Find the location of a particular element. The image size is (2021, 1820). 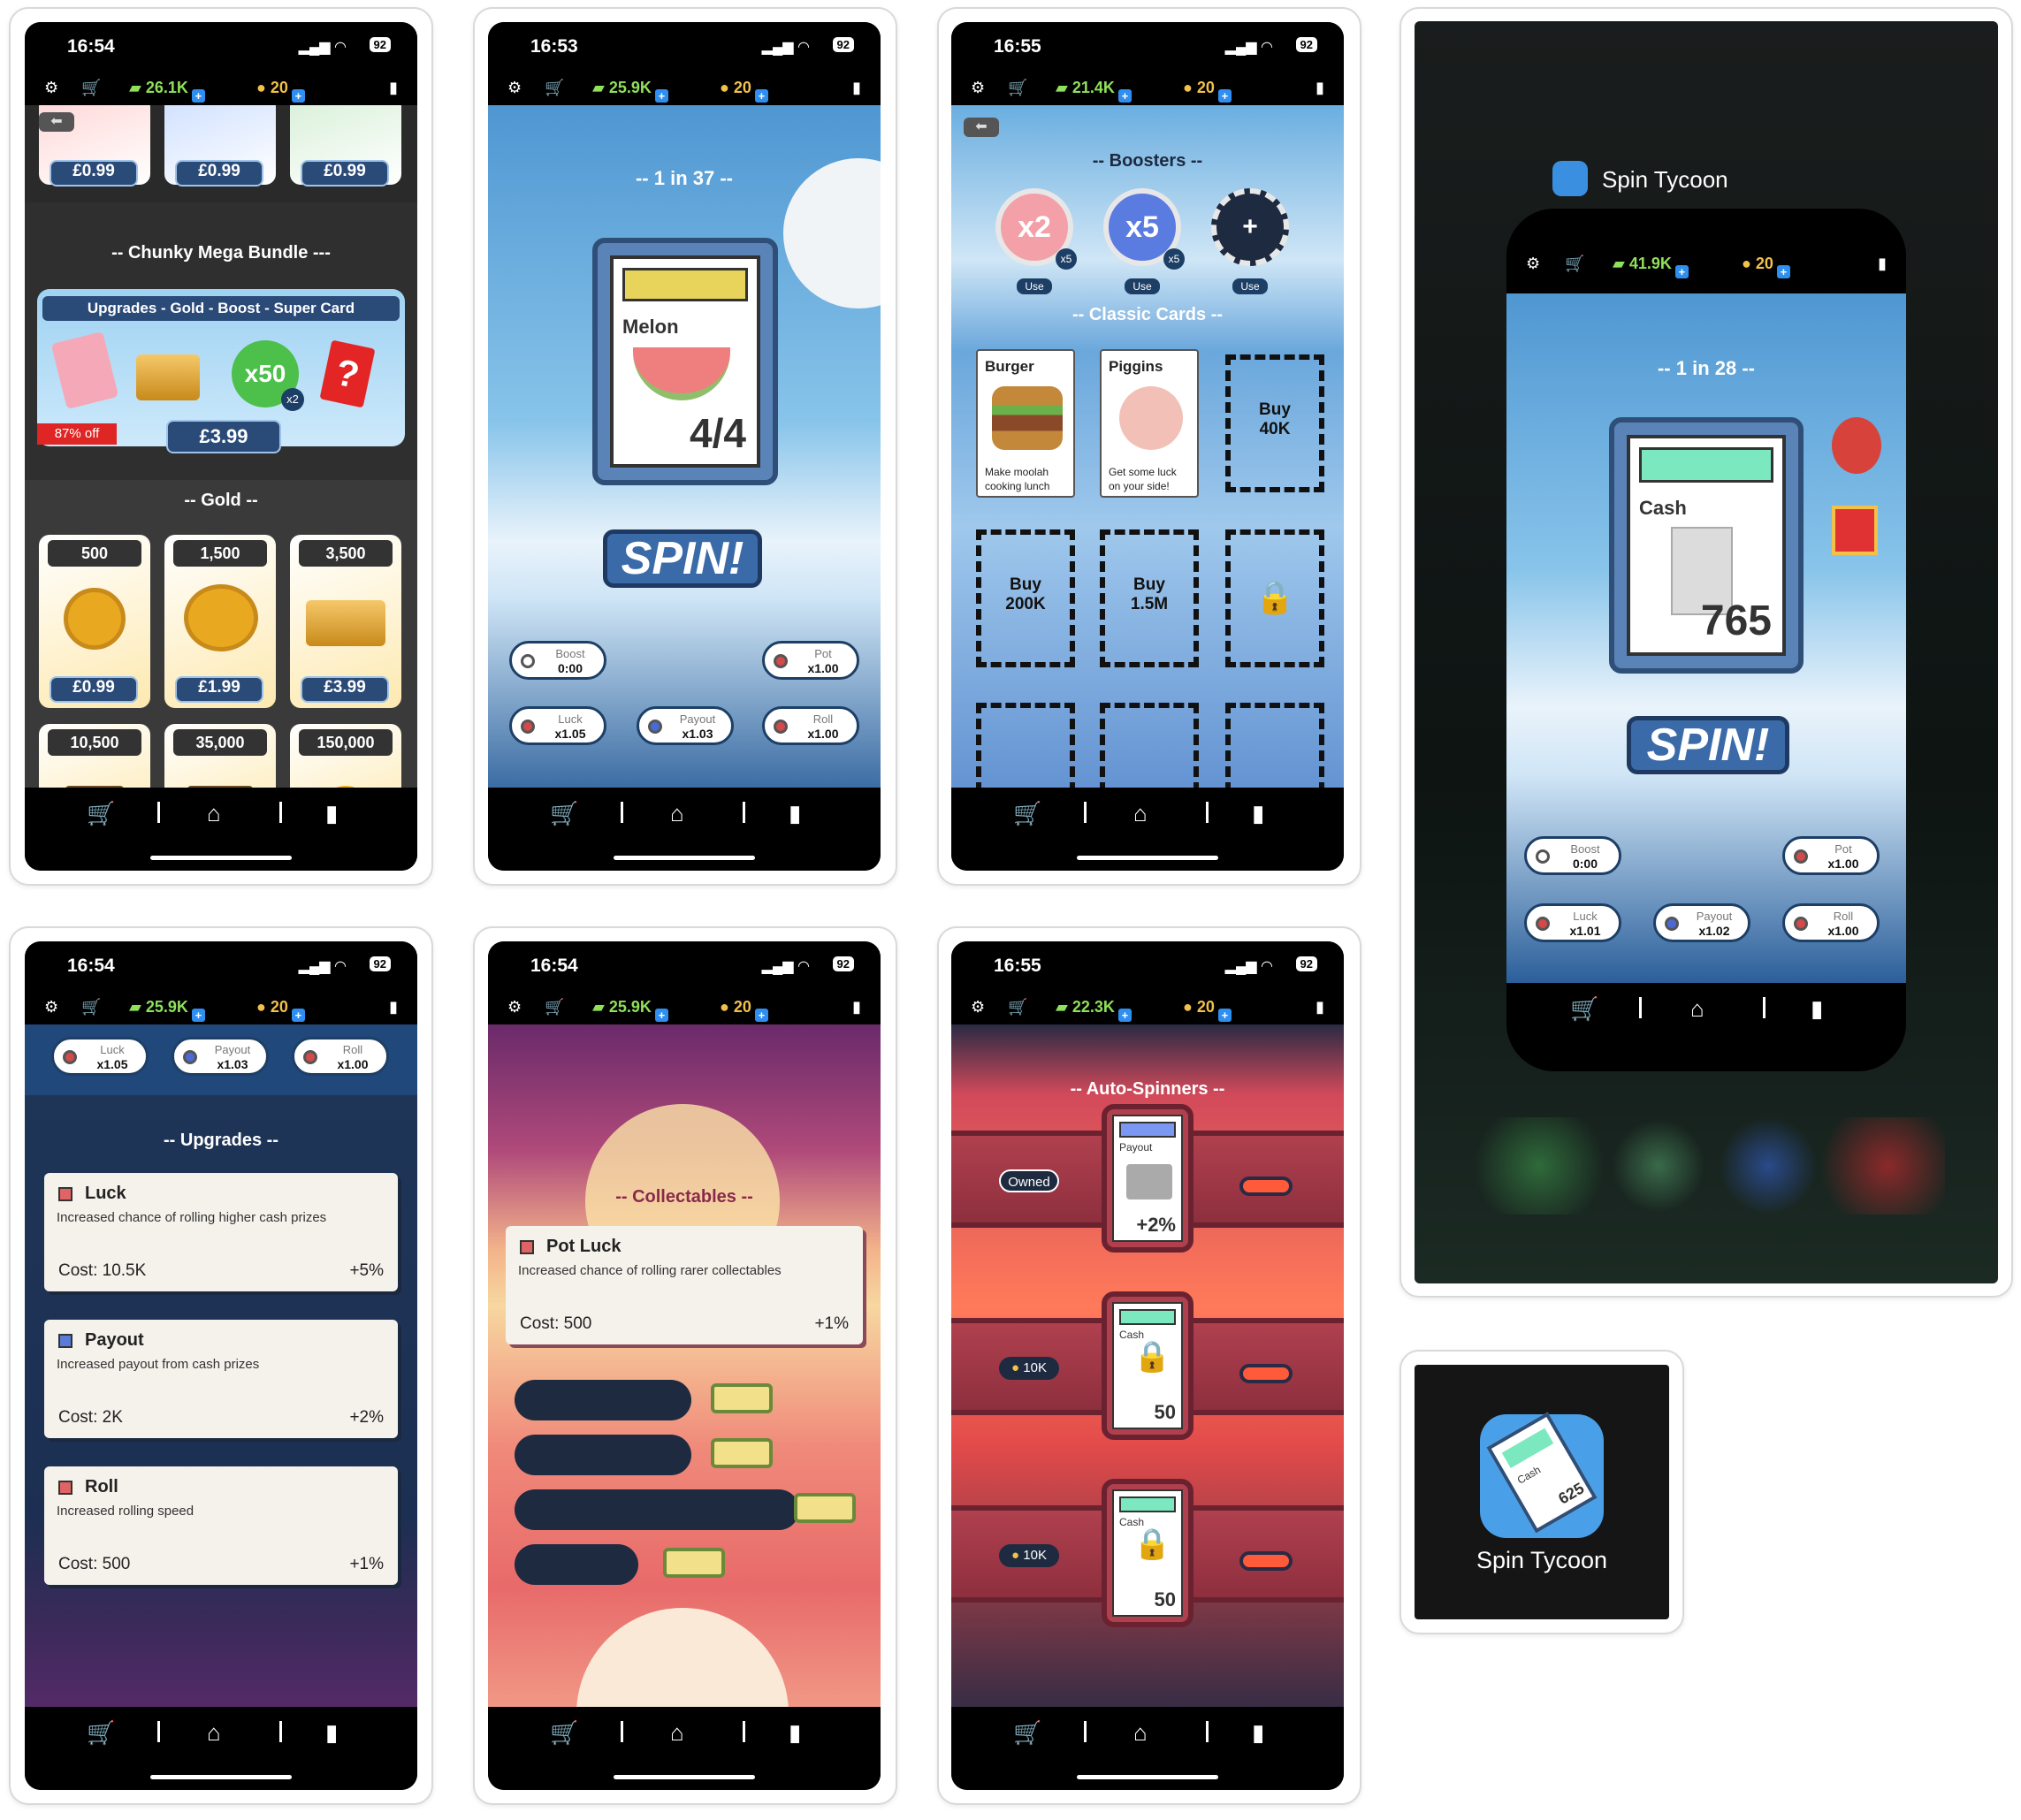

buy-slot: Buy 1.5M is located at coordinates (1149, 598).